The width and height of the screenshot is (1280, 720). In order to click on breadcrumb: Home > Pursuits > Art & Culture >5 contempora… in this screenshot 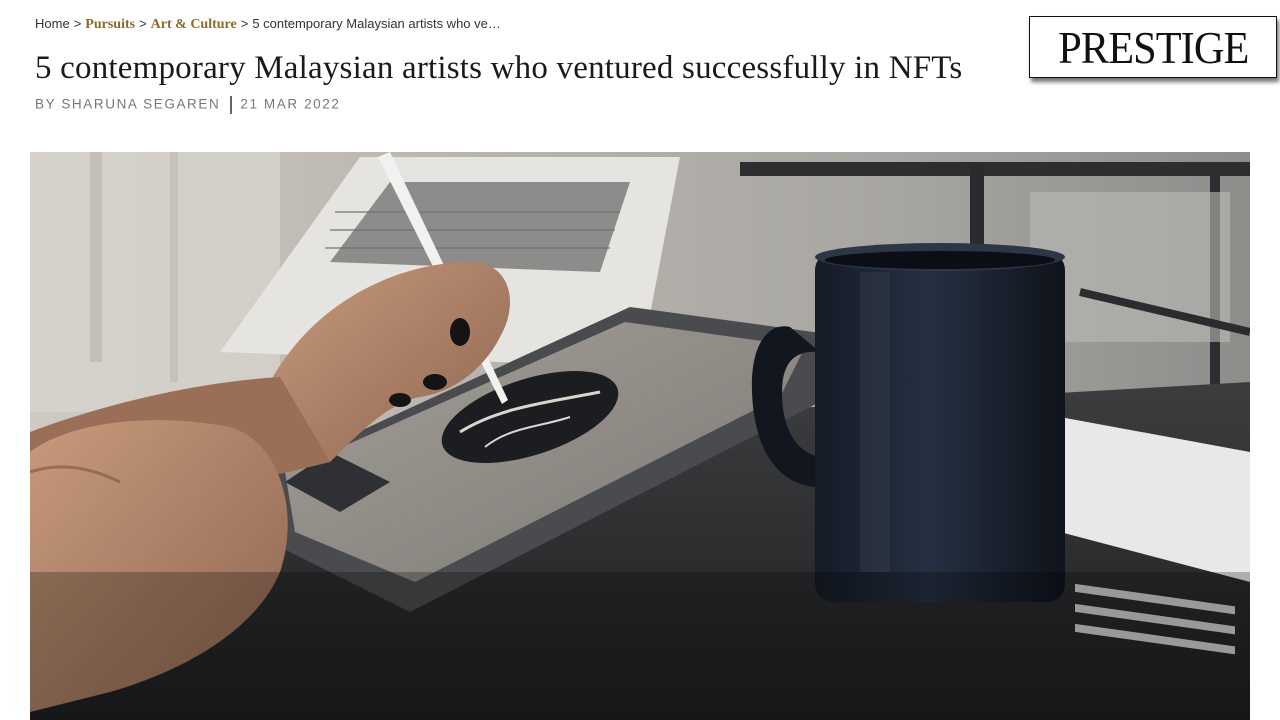, I will do `click(268, 24)`.